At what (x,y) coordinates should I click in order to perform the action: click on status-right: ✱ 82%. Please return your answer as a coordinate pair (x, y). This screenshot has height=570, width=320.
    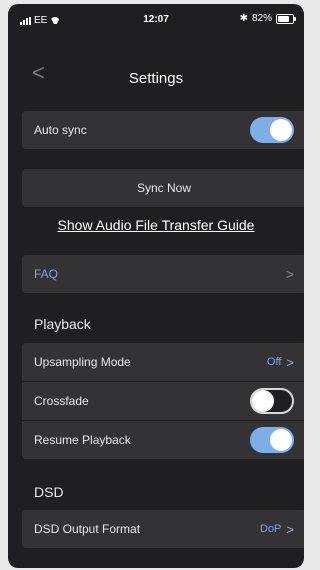
    Looking at the image, I should click on (267, 18).